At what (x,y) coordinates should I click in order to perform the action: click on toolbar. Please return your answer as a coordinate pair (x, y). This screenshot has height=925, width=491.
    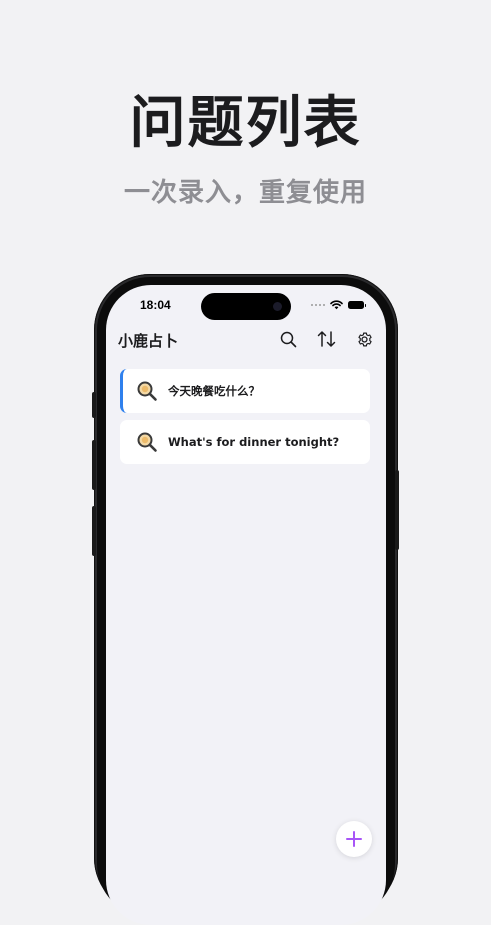
    Looking at the image, I should click on (326, 339).